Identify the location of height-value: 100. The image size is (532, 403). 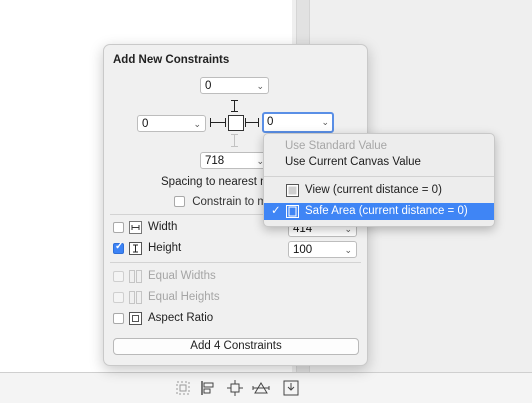
(303, 250).